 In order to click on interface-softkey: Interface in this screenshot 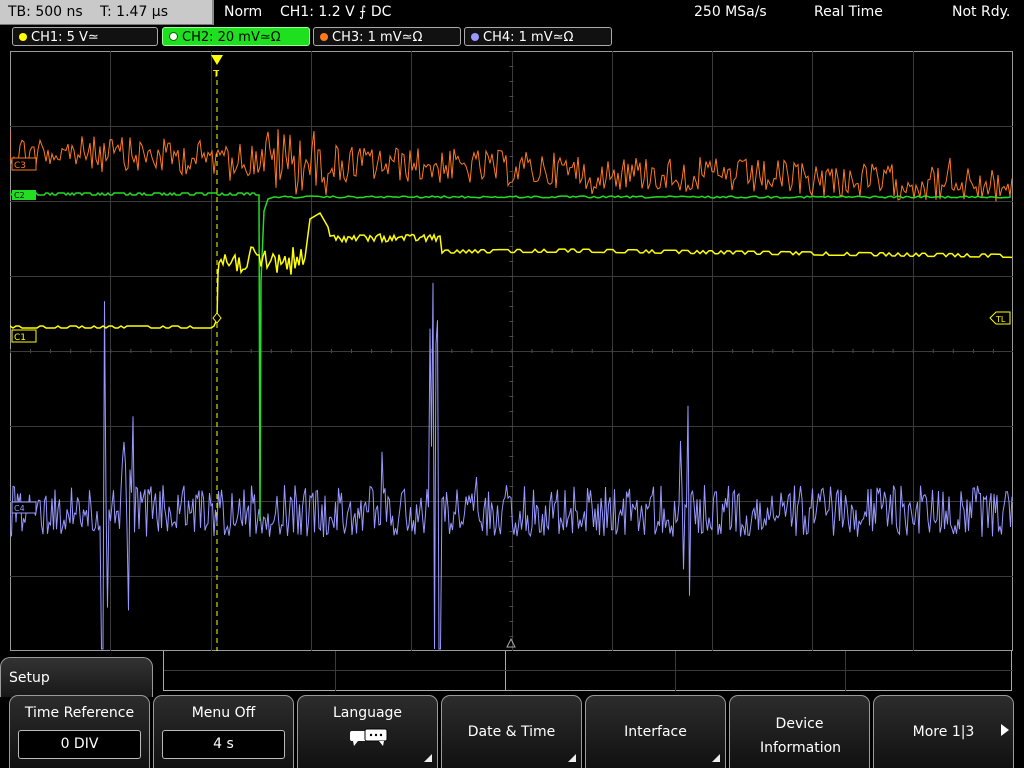, I will do `click(655, 731)`.